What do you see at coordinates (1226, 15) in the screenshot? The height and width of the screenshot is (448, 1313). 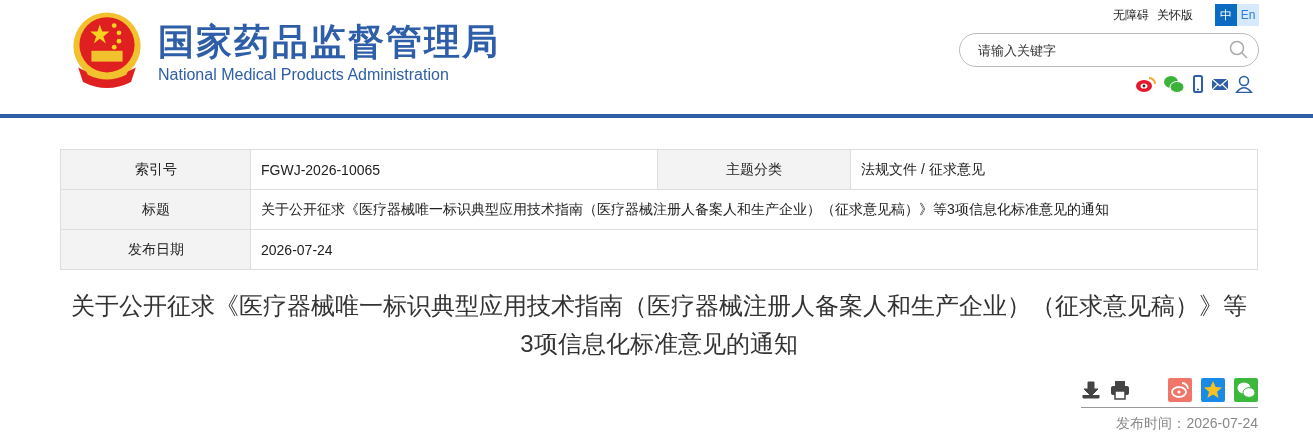 I see `language-toggle: 中` at bounding box center [1226, 15].